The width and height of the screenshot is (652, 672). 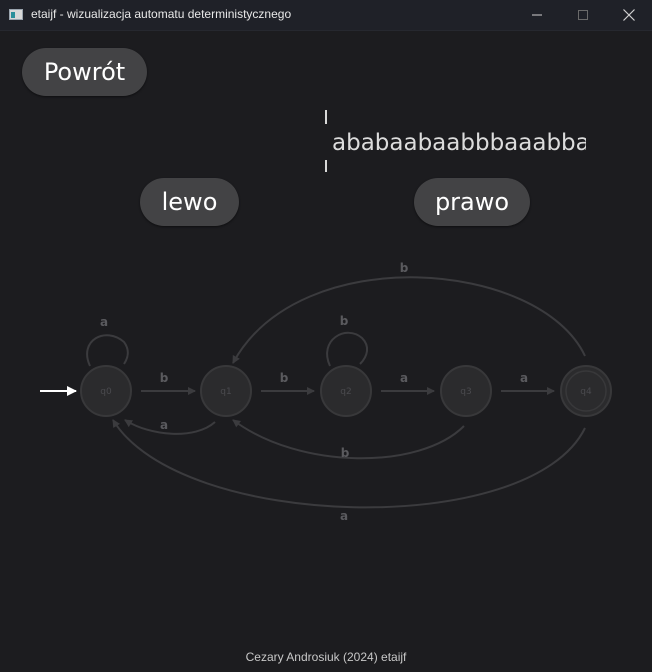 I want to click on edge-q4-q1, so click(x=409, y=320).